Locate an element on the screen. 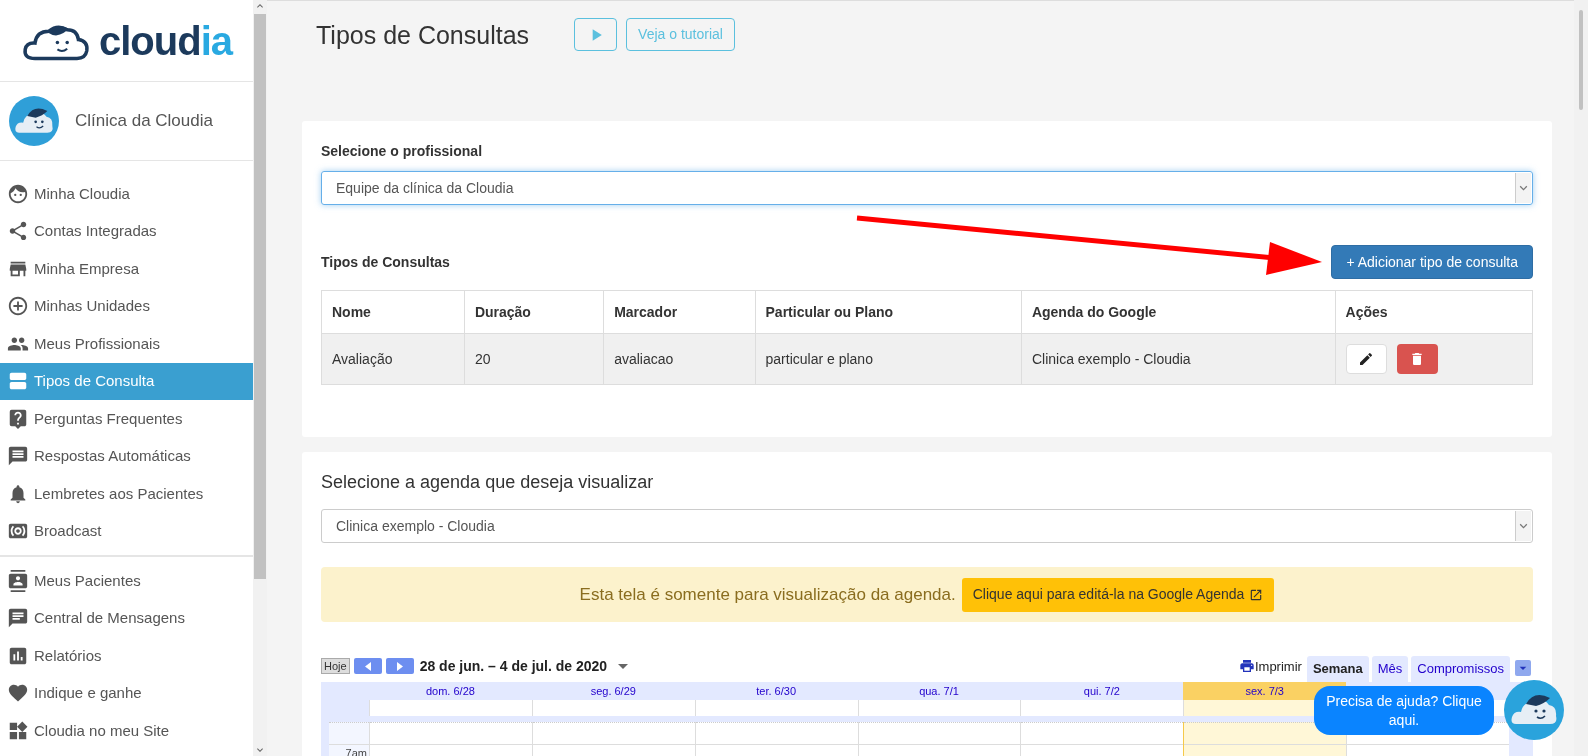  help-avatar-icon is located at coordinates (1534, 710).